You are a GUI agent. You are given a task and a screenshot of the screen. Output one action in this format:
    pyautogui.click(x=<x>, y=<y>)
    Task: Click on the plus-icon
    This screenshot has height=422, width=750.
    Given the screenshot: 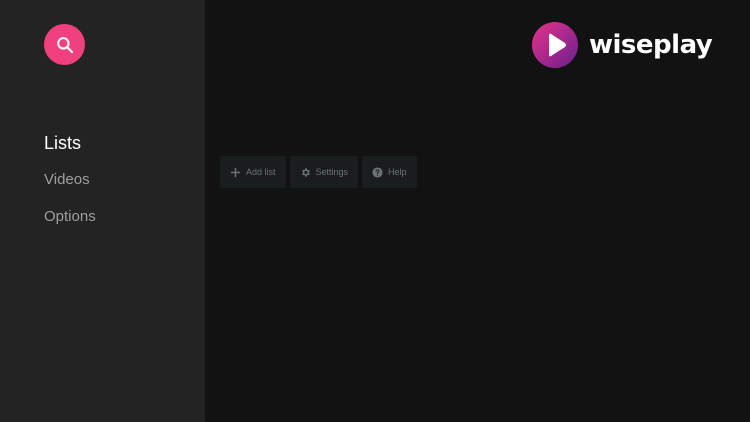 What is the action you would take?
    pyautogui.click(x=235, y=172)
    